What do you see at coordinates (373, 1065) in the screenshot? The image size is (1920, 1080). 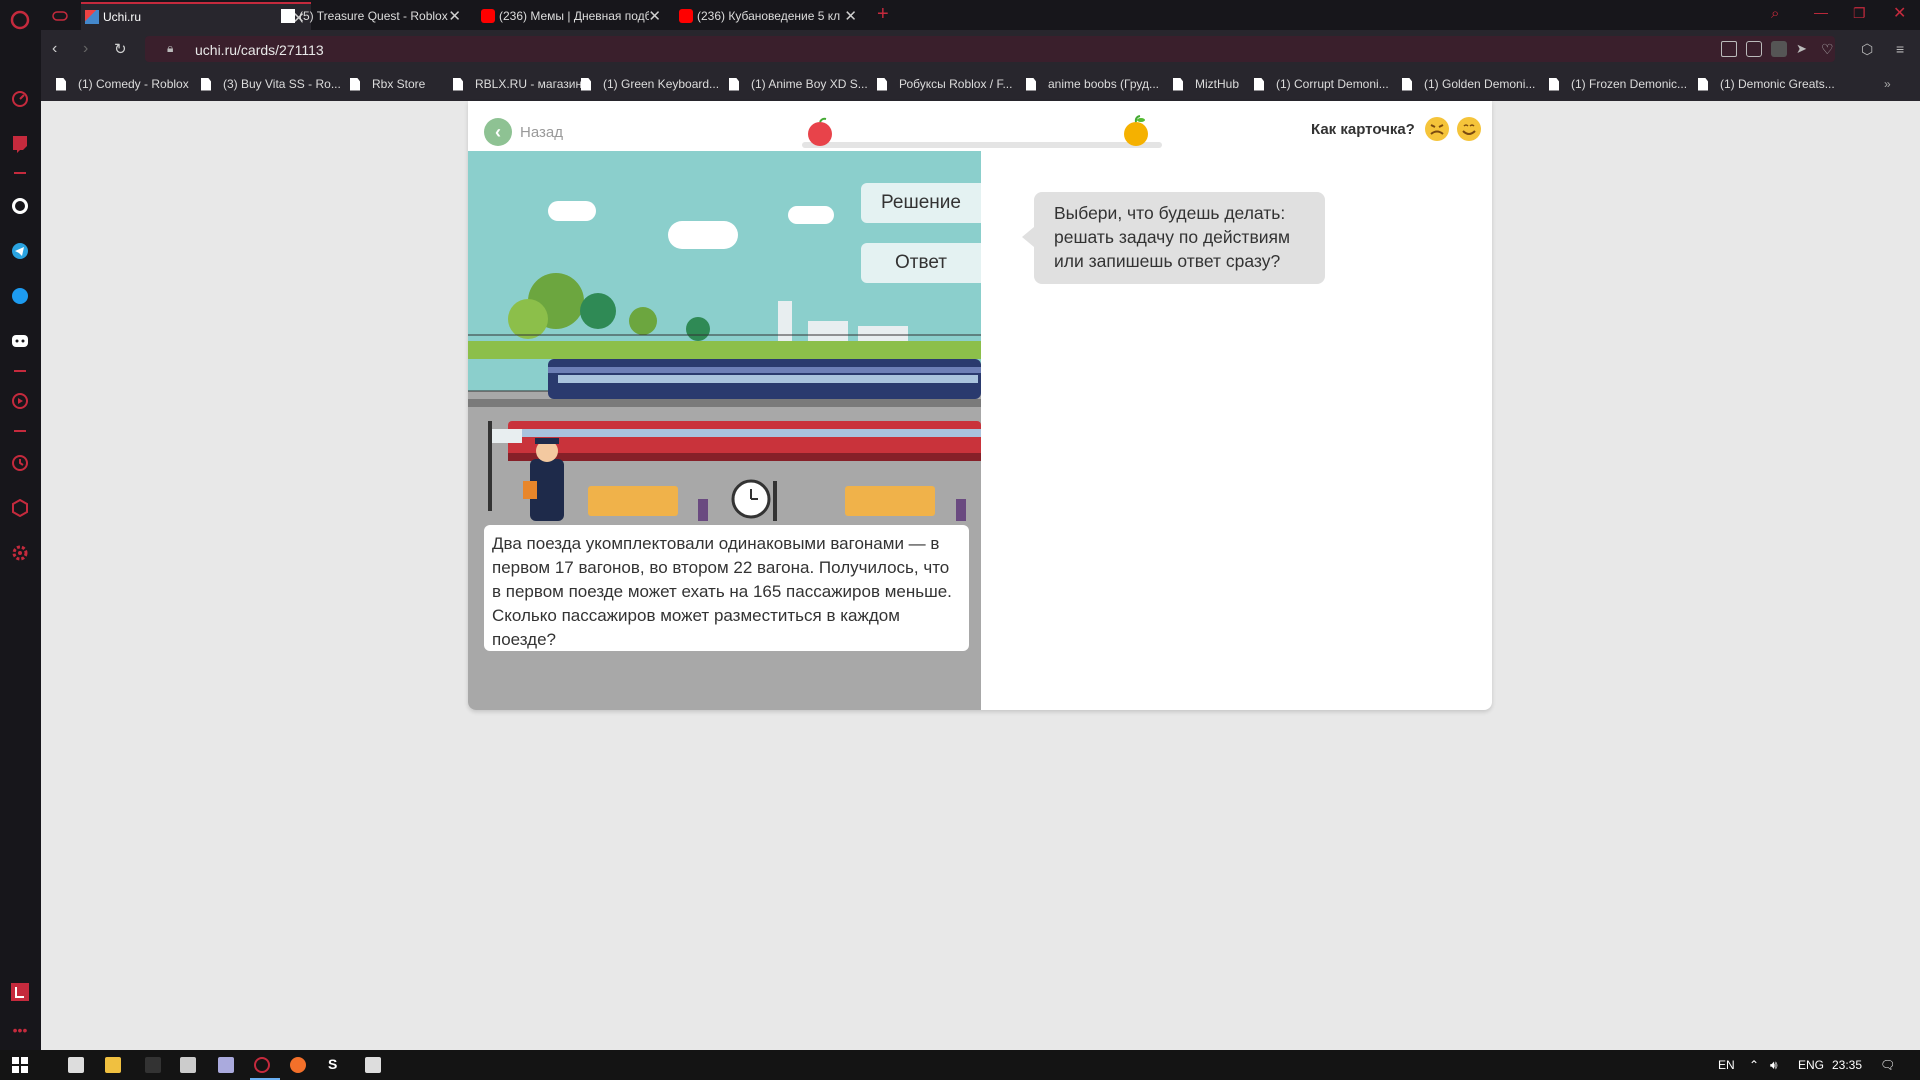 I see `roblox-icon` at bounding box center [373, 1065].